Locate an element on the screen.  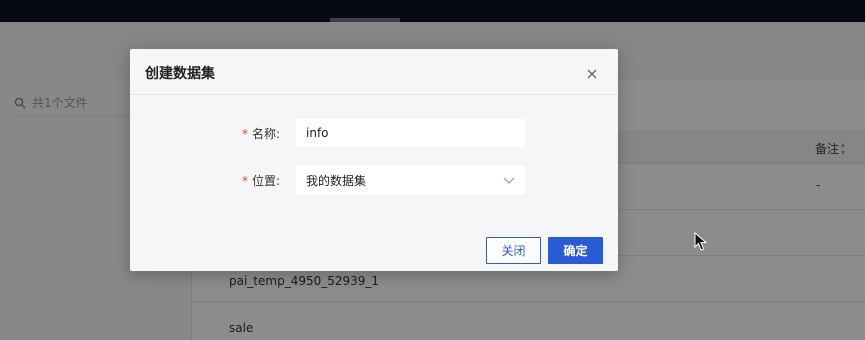
close-icon is located at coordinates (592, 74).